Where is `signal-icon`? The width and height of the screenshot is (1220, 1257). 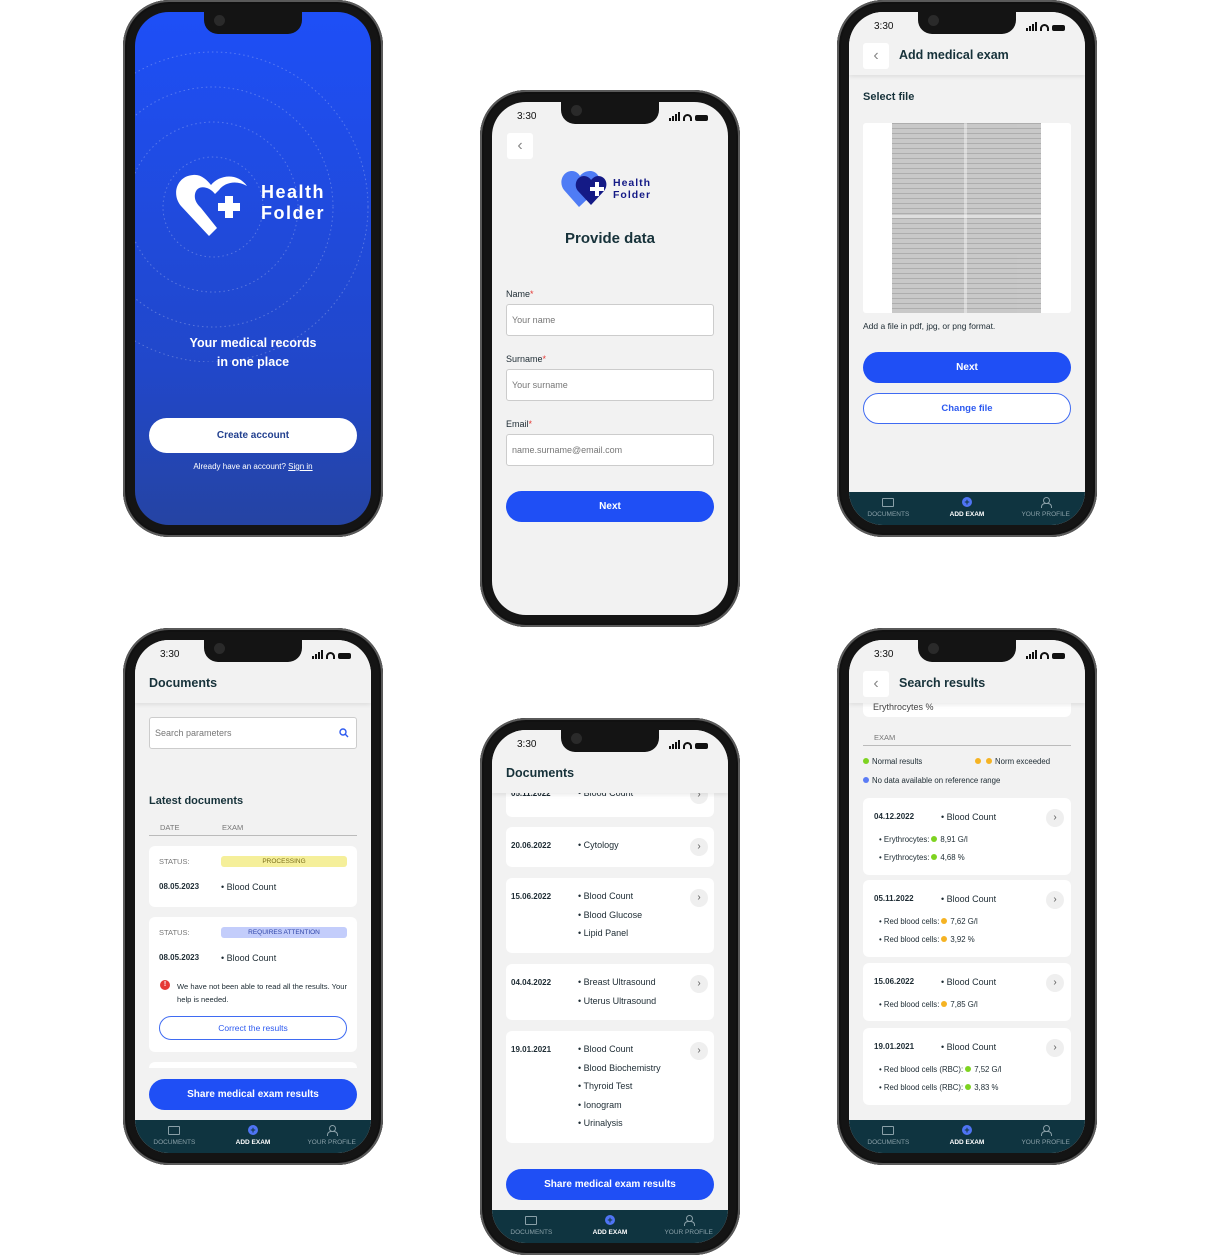
signal-icon is located at coordinates (1031, 26).